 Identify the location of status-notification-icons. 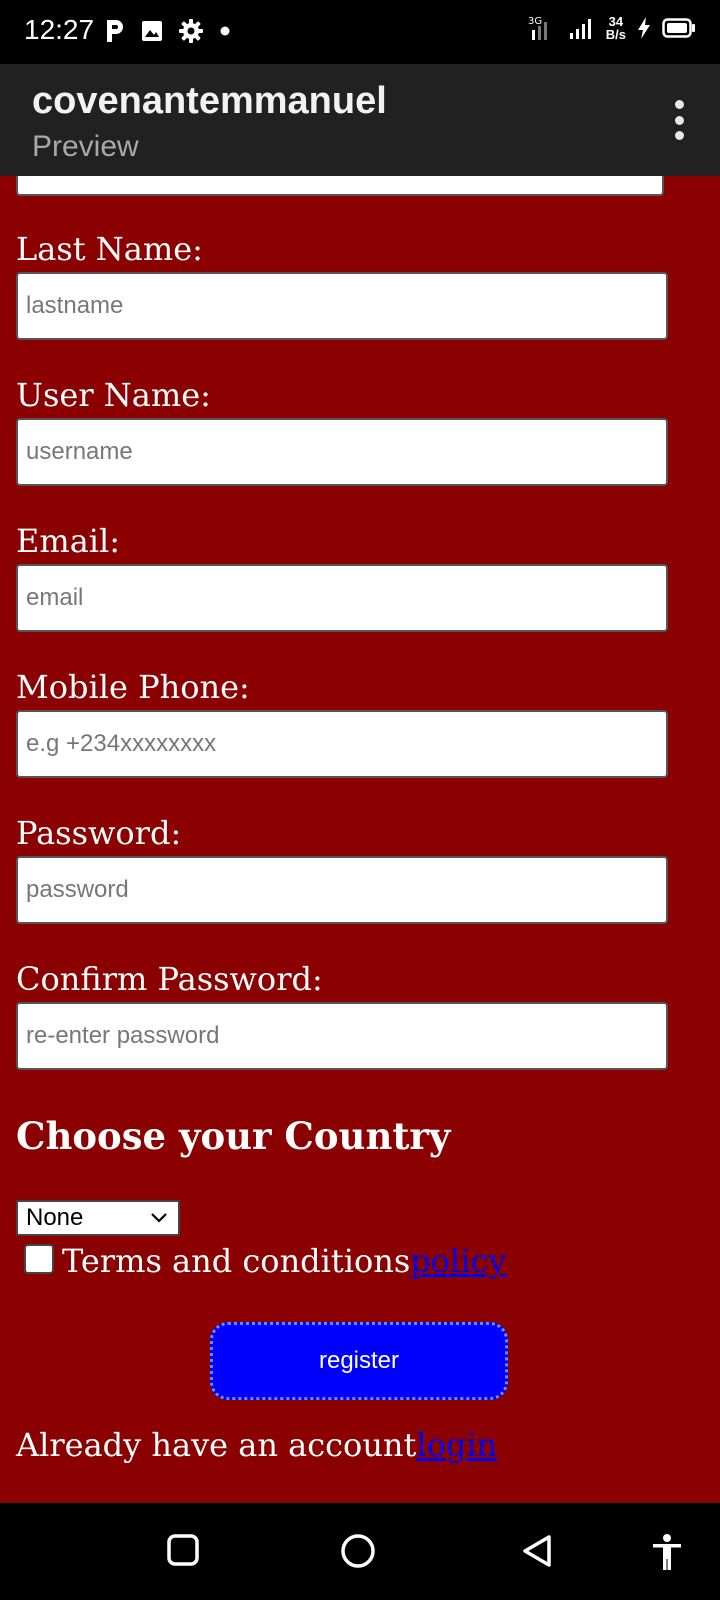
(168, 31).